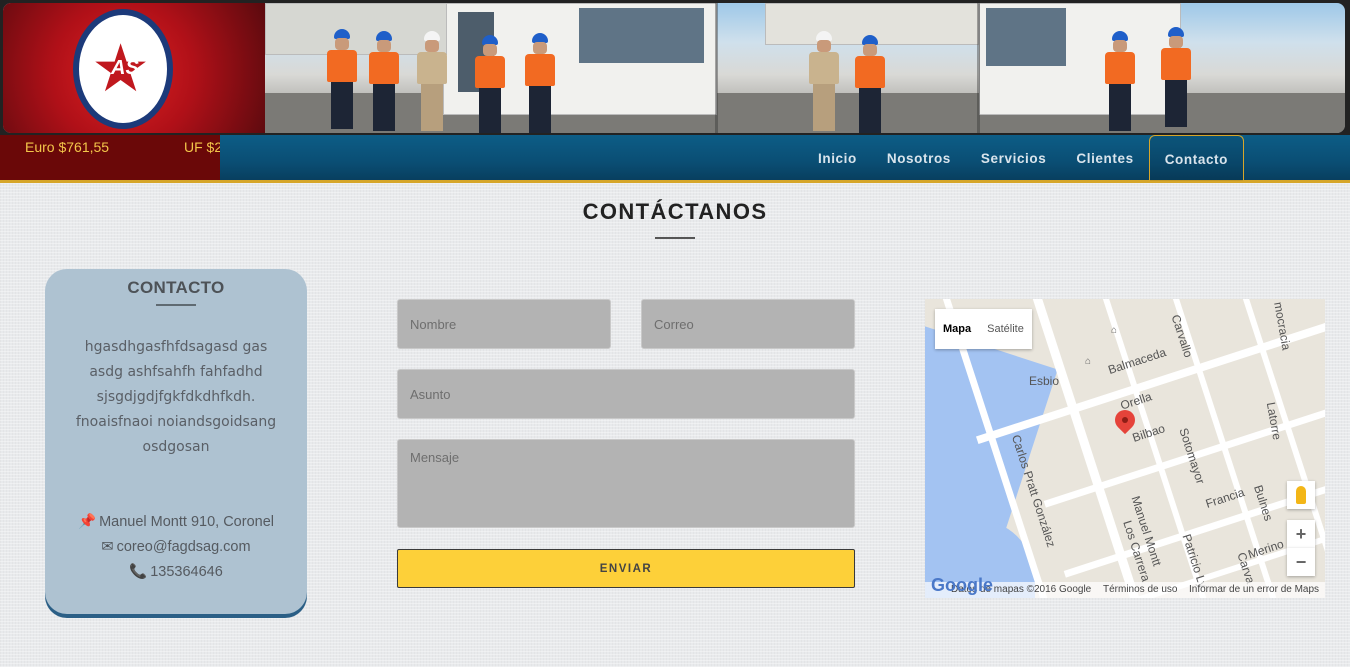 This screenshot has height=667, width=1350. What do you see at coordinates (186, 522) in the screenshot?
I see `address-text: Manuel Montt 910, Coronel` at bounding box center [186, 522].